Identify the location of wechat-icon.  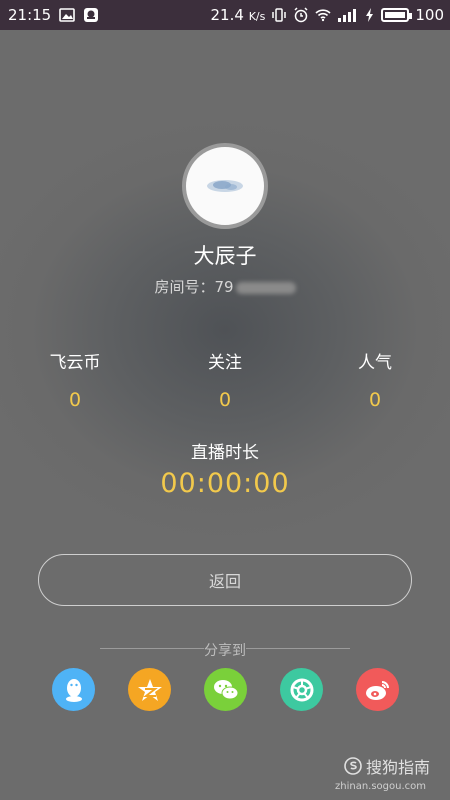
(225, 689).